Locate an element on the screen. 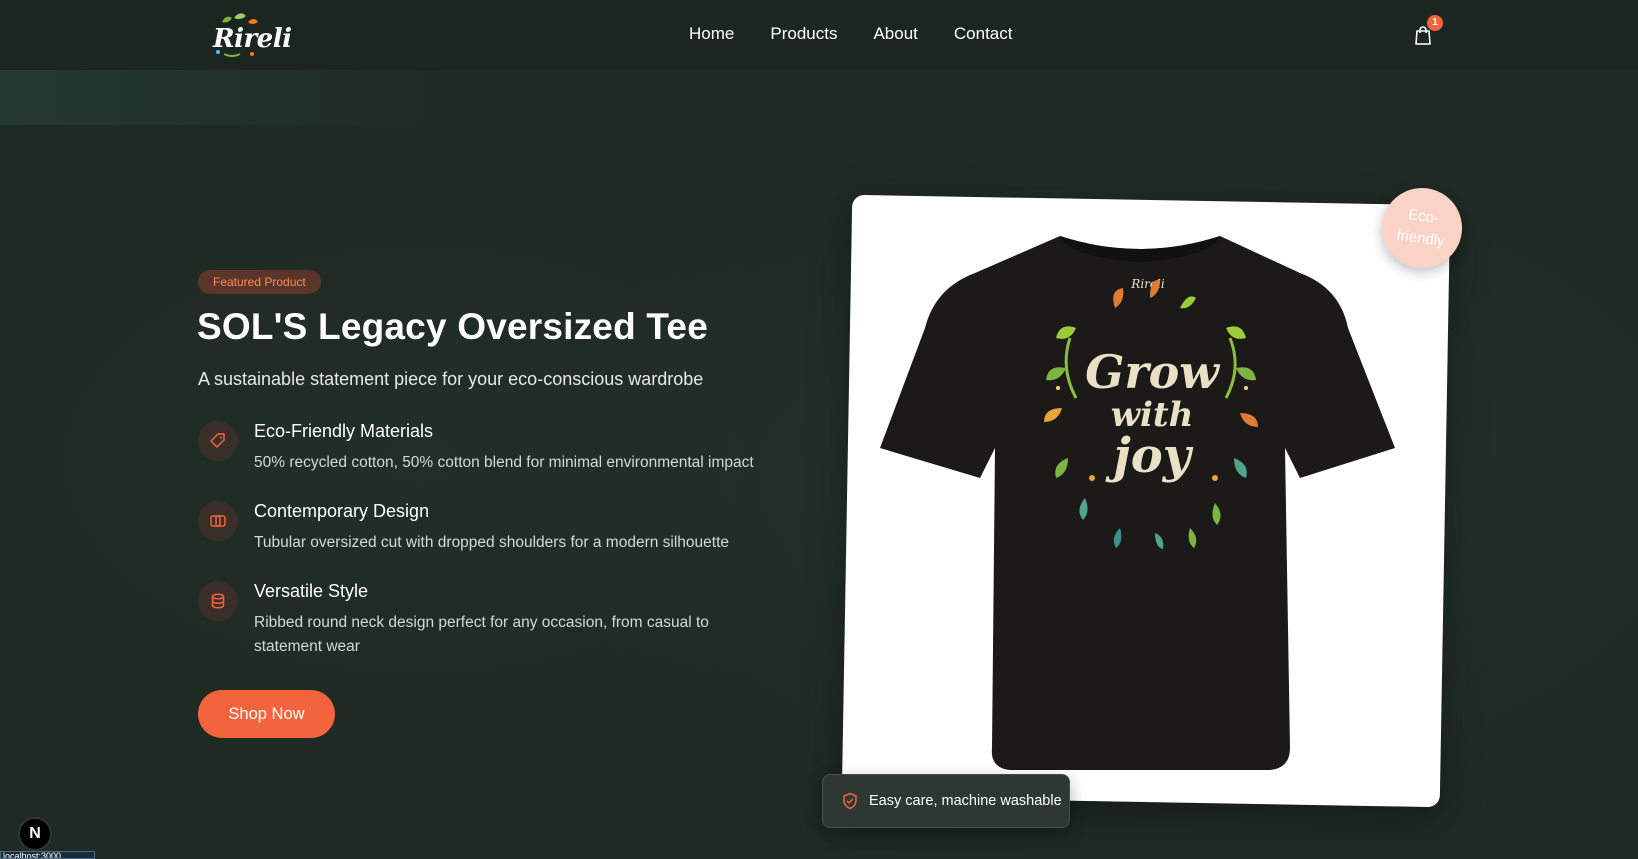  nav-about: About is located at coordinates (895, 34).